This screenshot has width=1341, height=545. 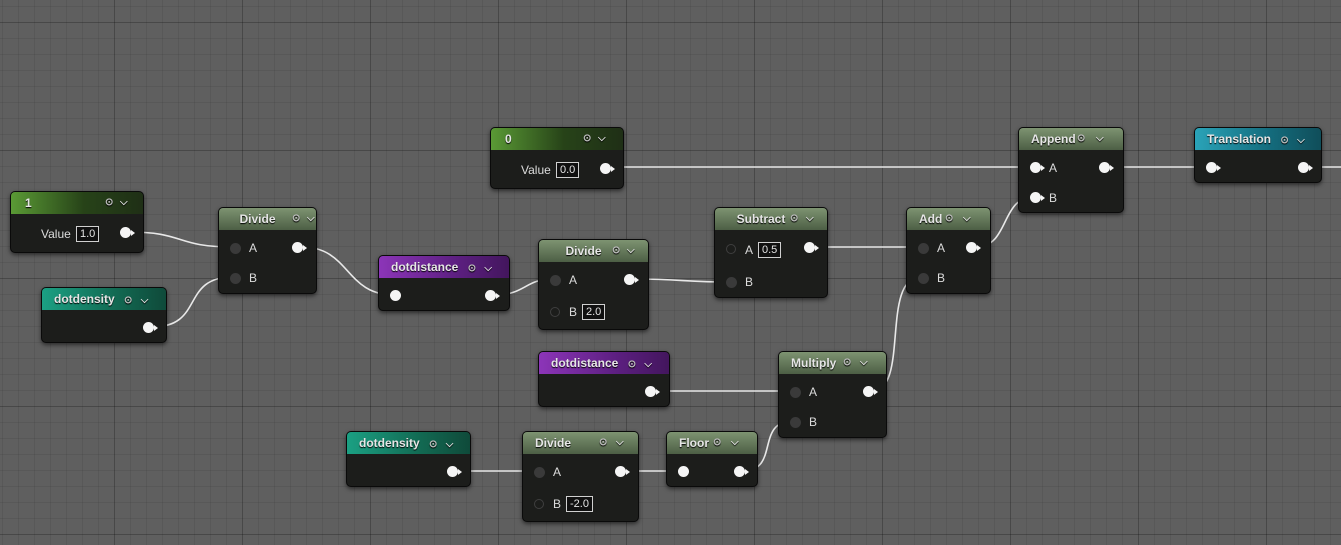 I want to click on node-header: 0 ⊙ ⌵, so click(x=557, y=139).